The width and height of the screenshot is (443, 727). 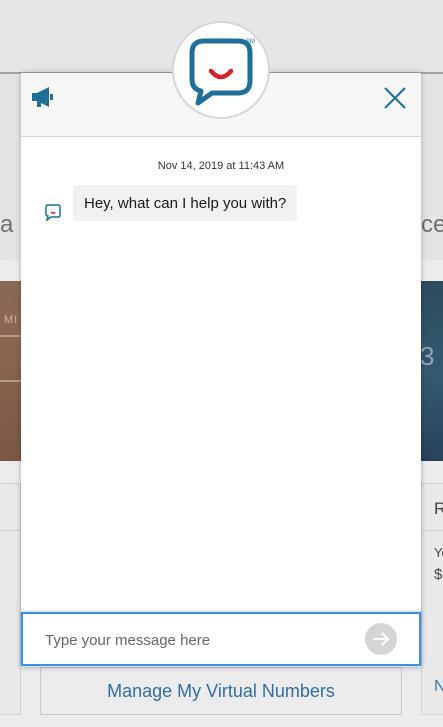 I want to click on card-header-text: R, so click(x=438, y=508).